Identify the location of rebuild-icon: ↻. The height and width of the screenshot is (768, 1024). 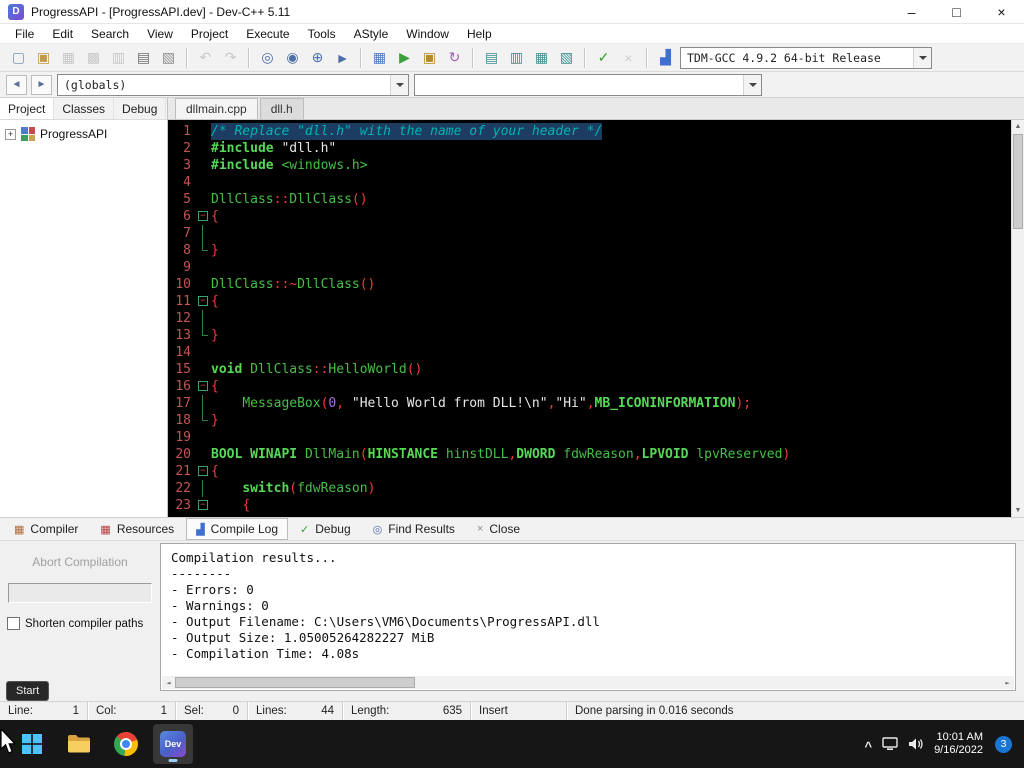
(454, 58).